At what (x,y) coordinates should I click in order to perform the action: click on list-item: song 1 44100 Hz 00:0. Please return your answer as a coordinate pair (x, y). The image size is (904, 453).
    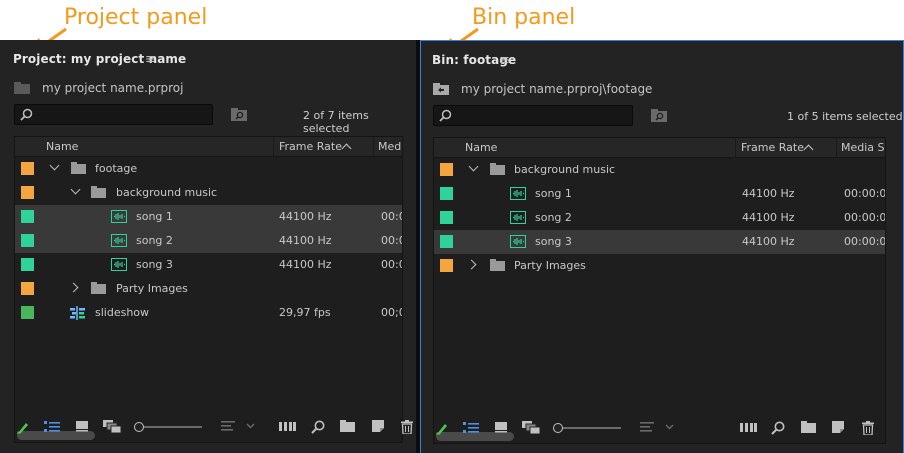
    Looking at the image, I should click on (208, 217).